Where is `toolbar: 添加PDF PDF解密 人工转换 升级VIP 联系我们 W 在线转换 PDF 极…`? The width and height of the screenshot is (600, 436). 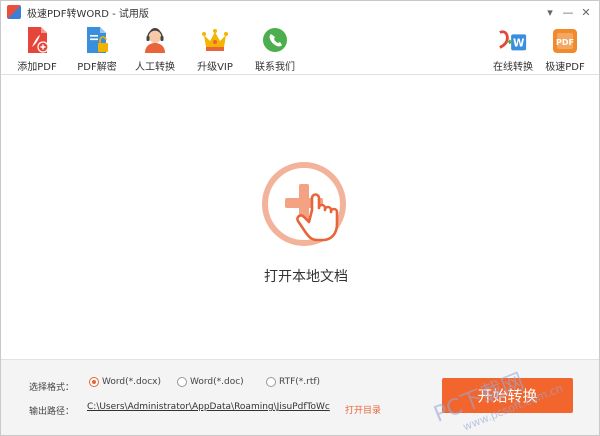 toolbar: 添加PDF PDF解密 人工转换 升级VIP 联系我们 W 在线转换 PDF 极… is located at coordinates (300, 49).